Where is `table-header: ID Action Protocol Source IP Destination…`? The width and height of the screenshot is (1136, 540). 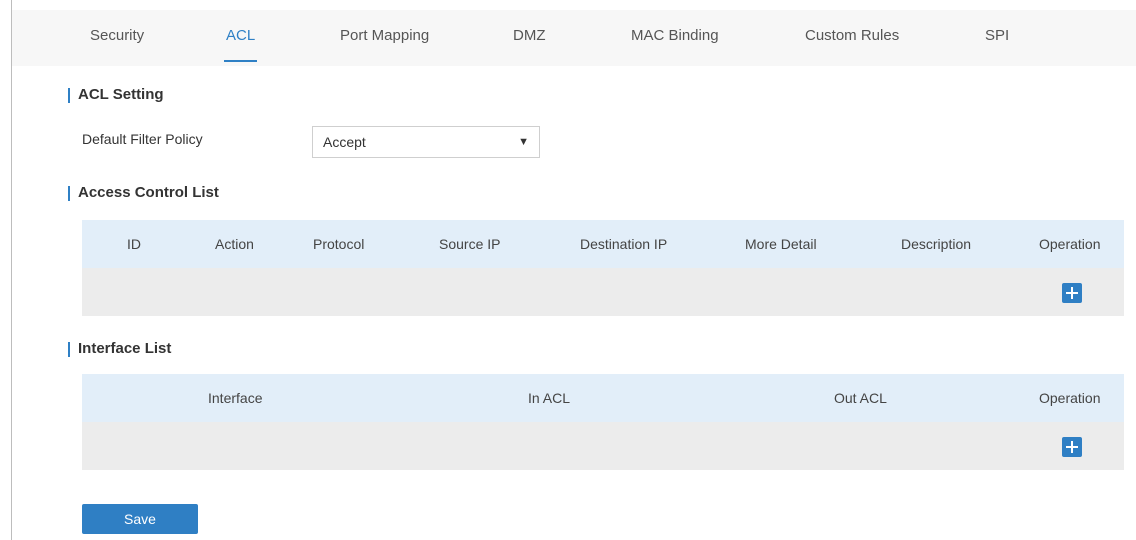
table-header: ID Action Protocol Source IP Destination… is located at coordinates (603, 244).